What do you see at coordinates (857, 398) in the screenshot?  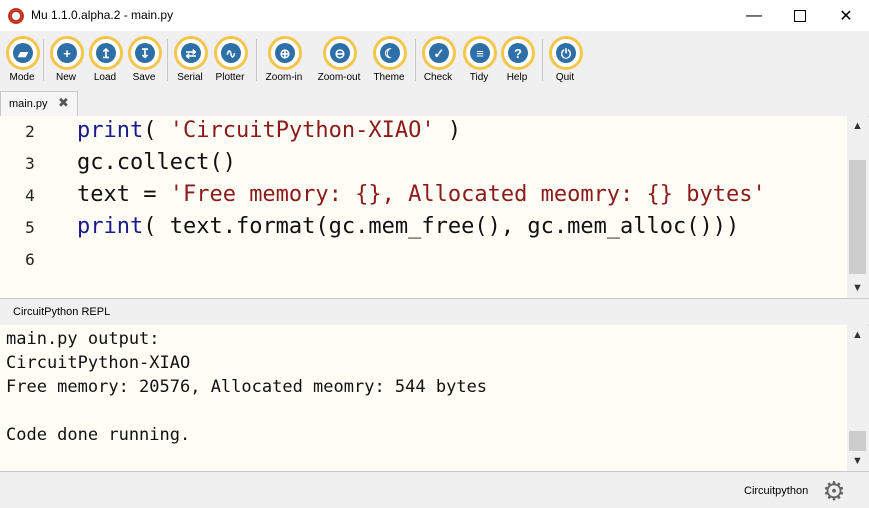 I see `repl-scrollbar: ▲ ▼` at bounding box center [857, 398].